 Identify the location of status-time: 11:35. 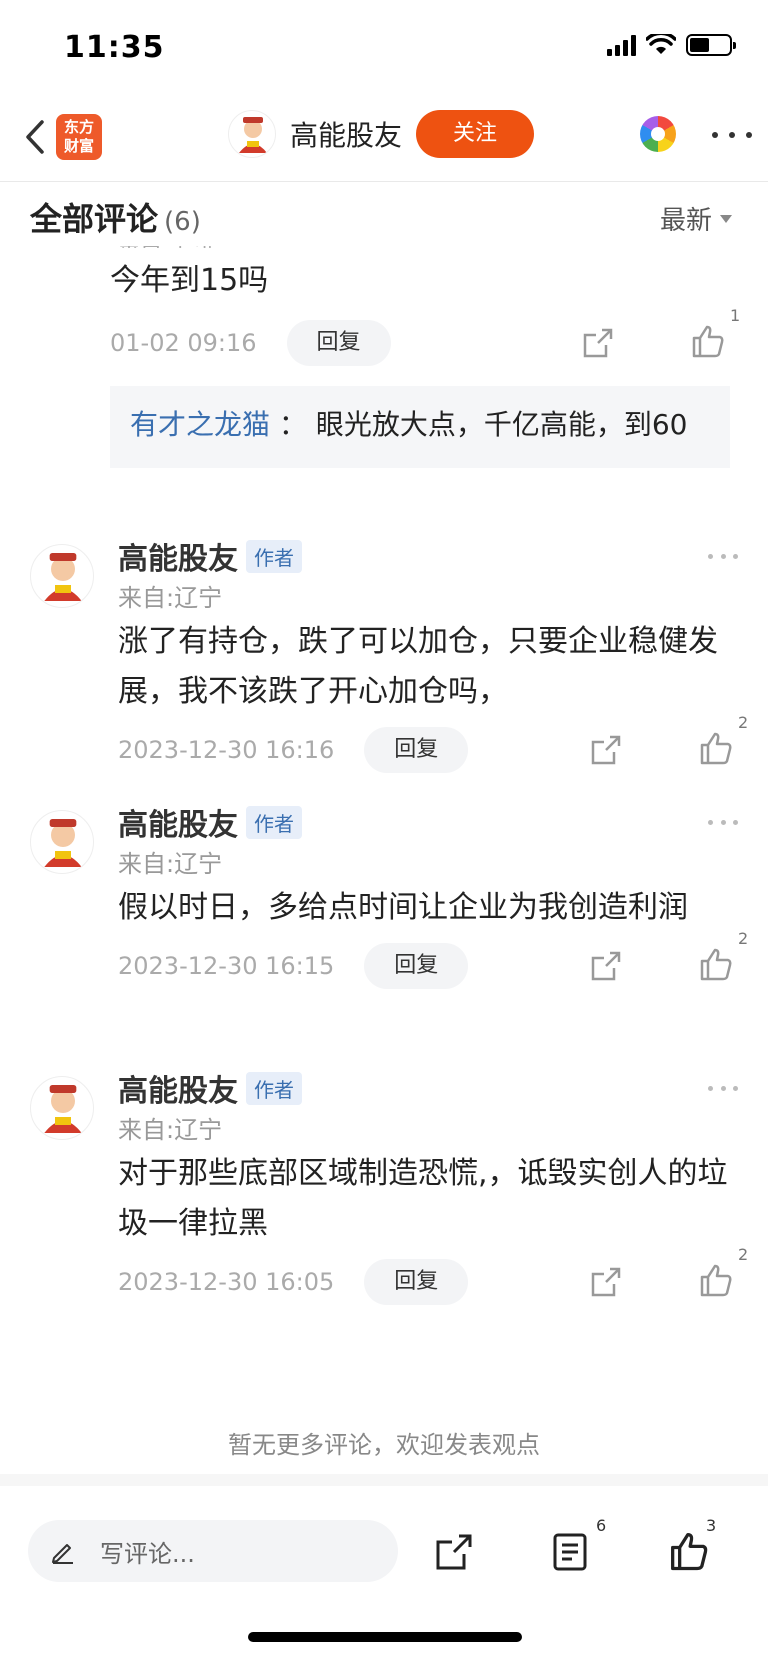
(114, 47).